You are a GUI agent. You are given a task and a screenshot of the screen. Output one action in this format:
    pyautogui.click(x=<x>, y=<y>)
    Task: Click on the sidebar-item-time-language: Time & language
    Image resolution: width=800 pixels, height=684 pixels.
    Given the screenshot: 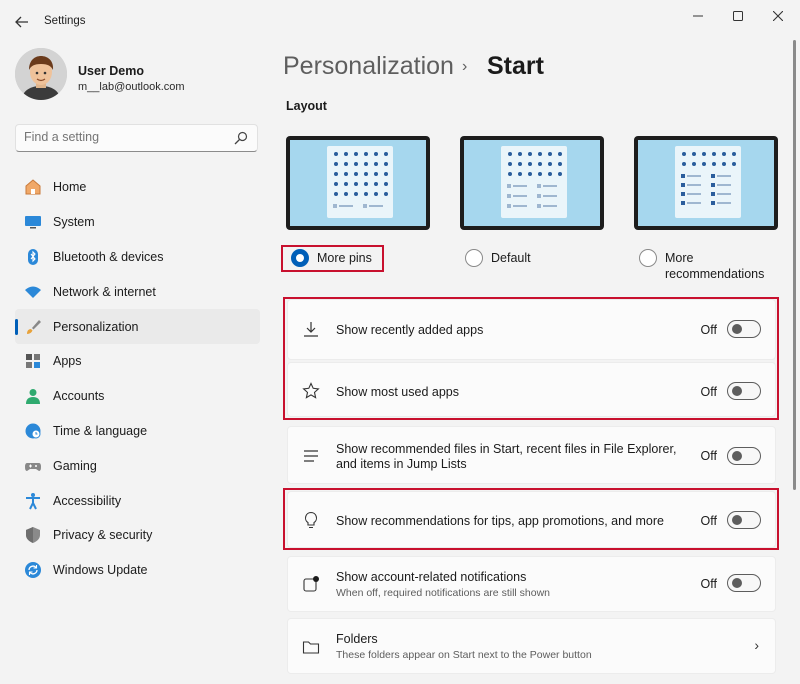 What is the action you would take?
    pyautogui.click(x=137, y=431)
    